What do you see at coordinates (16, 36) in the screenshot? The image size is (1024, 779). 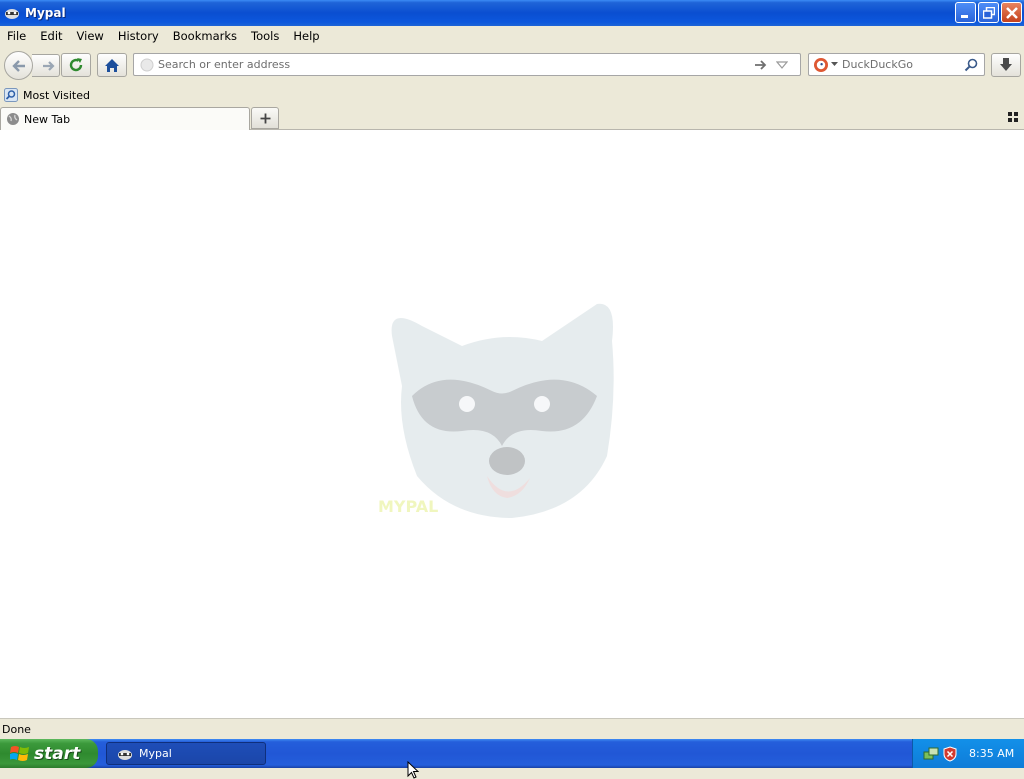 I see `menu-file: File` at bounding box center [16, 36].